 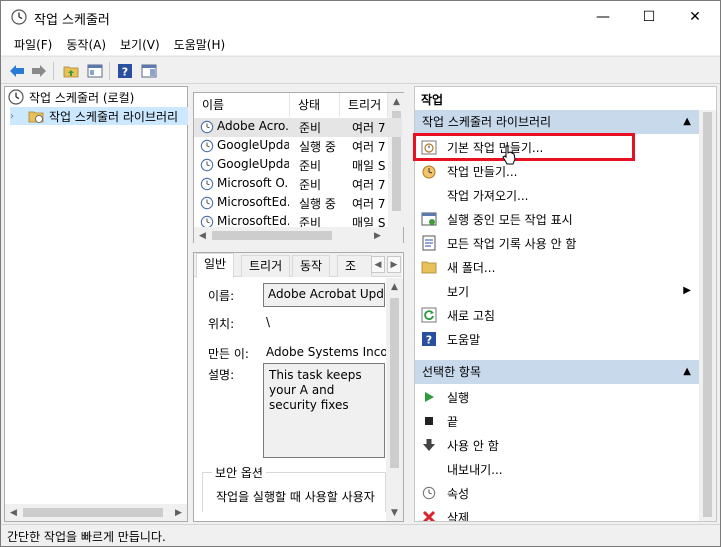 What do you see at coordinates (429, 243) in the screenshot?
I see `history-icon` at bounding box center [429, 243].